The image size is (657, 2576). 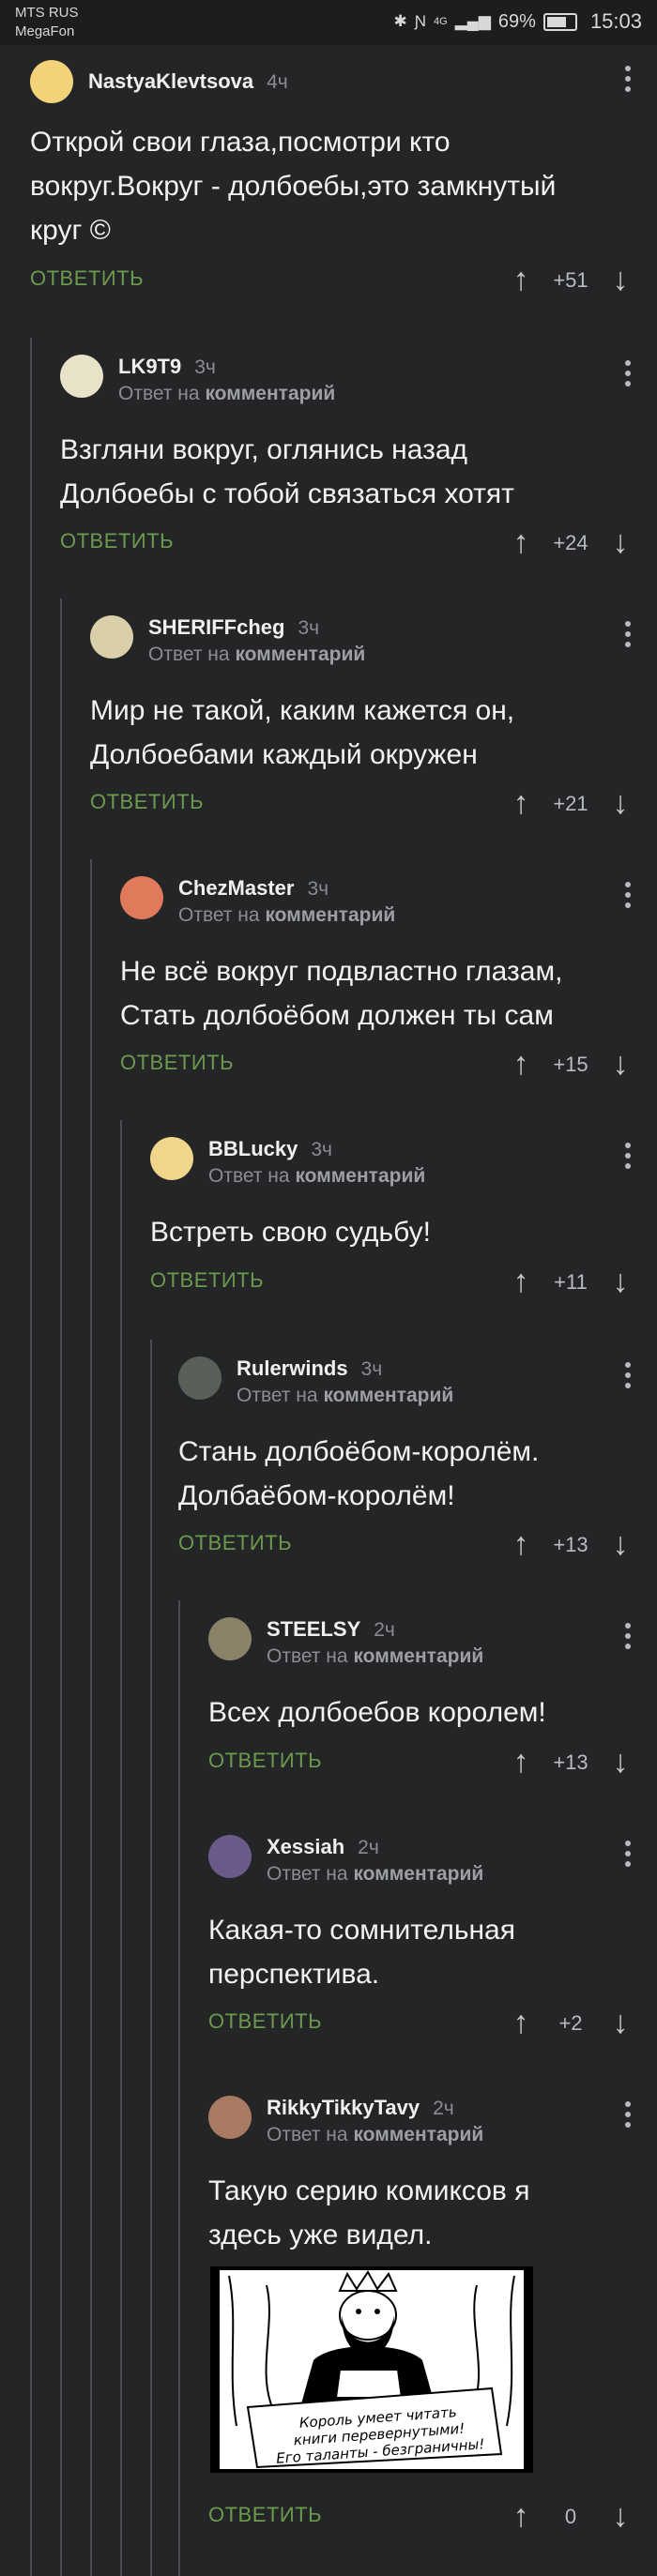 What do you see at coordinates (373, 641) in the screenshot?
I see `comment-header: SHERIFFcheg 3ч Ответ на комментарий` at bounding box center [373, 641].